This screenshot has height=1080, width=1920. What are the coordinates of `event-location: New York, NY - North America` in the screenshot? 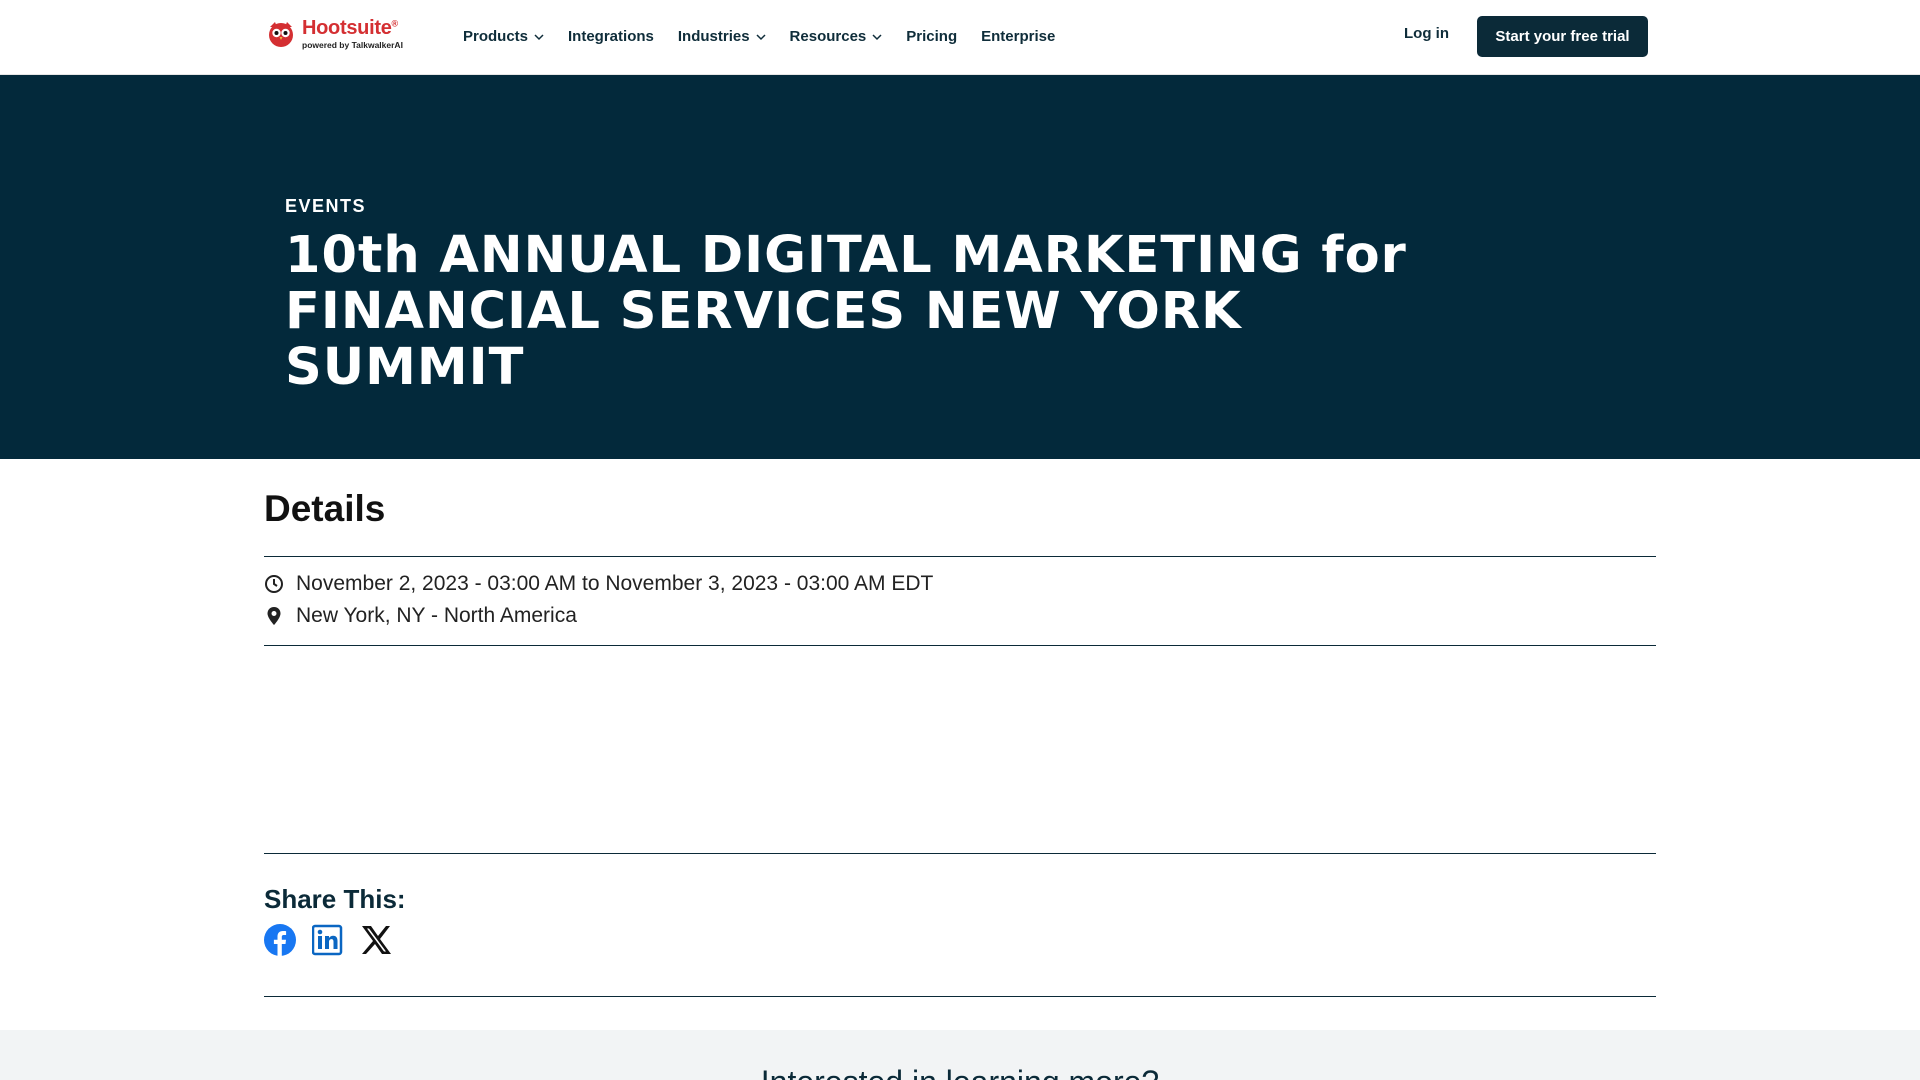 It's located at (436, 615).